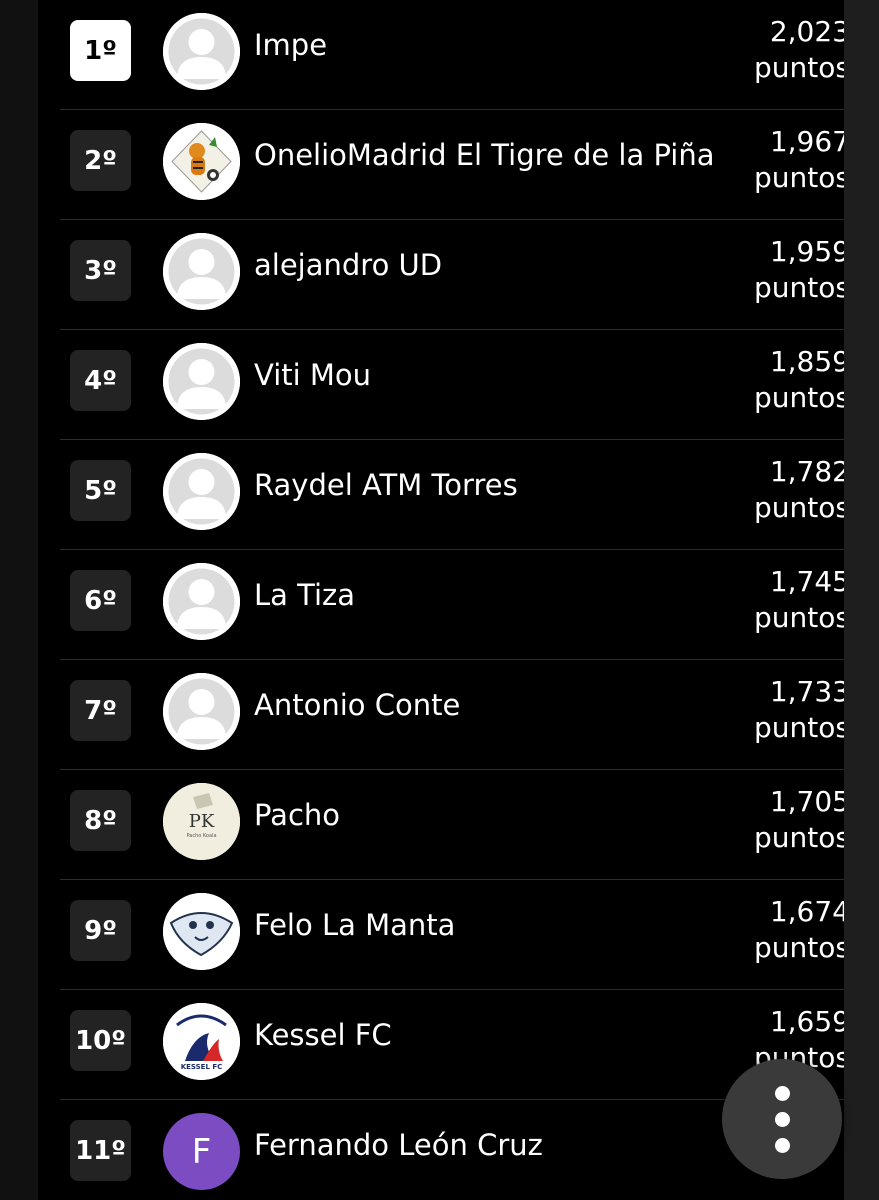  What do you see at coordinates (201, 161) in the screenshot?
I see `tiger-logo-icon` at bounding box center [201, 161].